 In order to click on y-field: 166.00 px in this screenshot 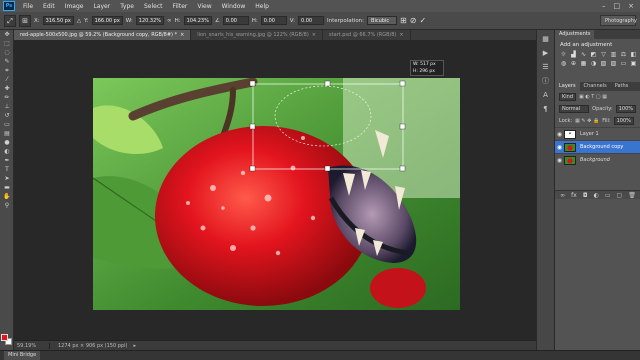, I will do `click(107, 20)`.